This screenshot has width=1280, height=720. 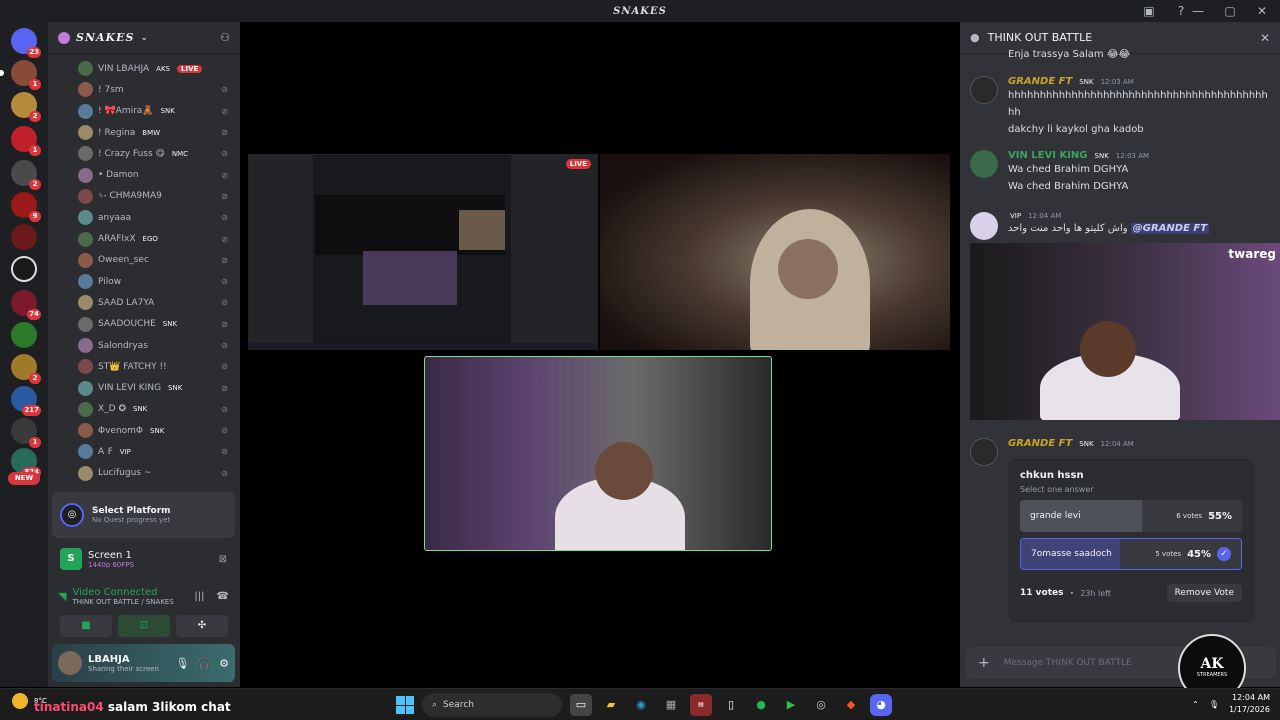 What do you see at coordinates (1199, 554) in the screenshot?
I see `poll-option-percent: 45%` at bounding box center [1199, 554].